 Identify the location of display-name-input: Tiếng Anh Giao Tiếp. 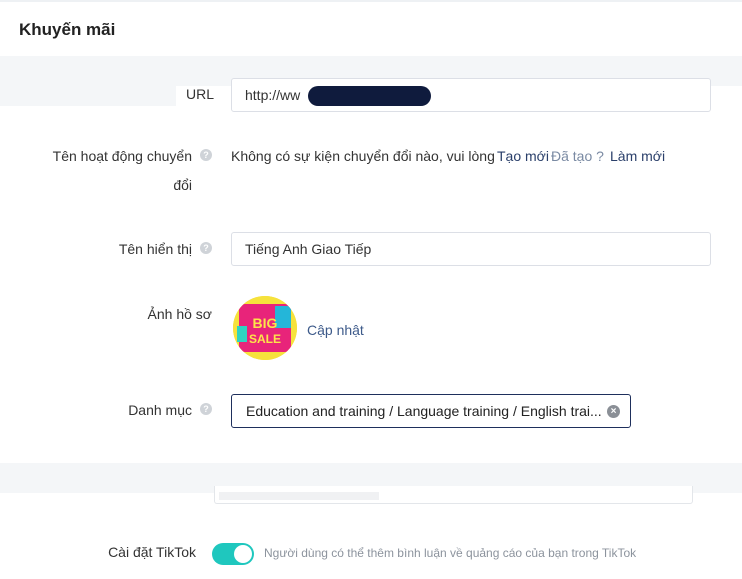
(471, 249).